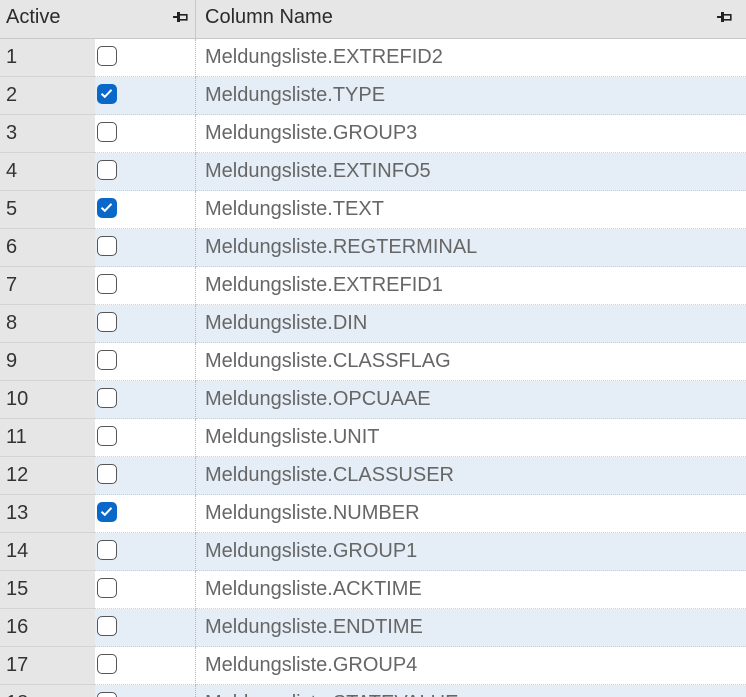 The width and height of the screenshot is (746, 697). What do you see at coordinates (471, 628) in the screenshot?
I see `column-name-cell: Meldungsliste.ENDTIME` at bounding box center [471, 628].